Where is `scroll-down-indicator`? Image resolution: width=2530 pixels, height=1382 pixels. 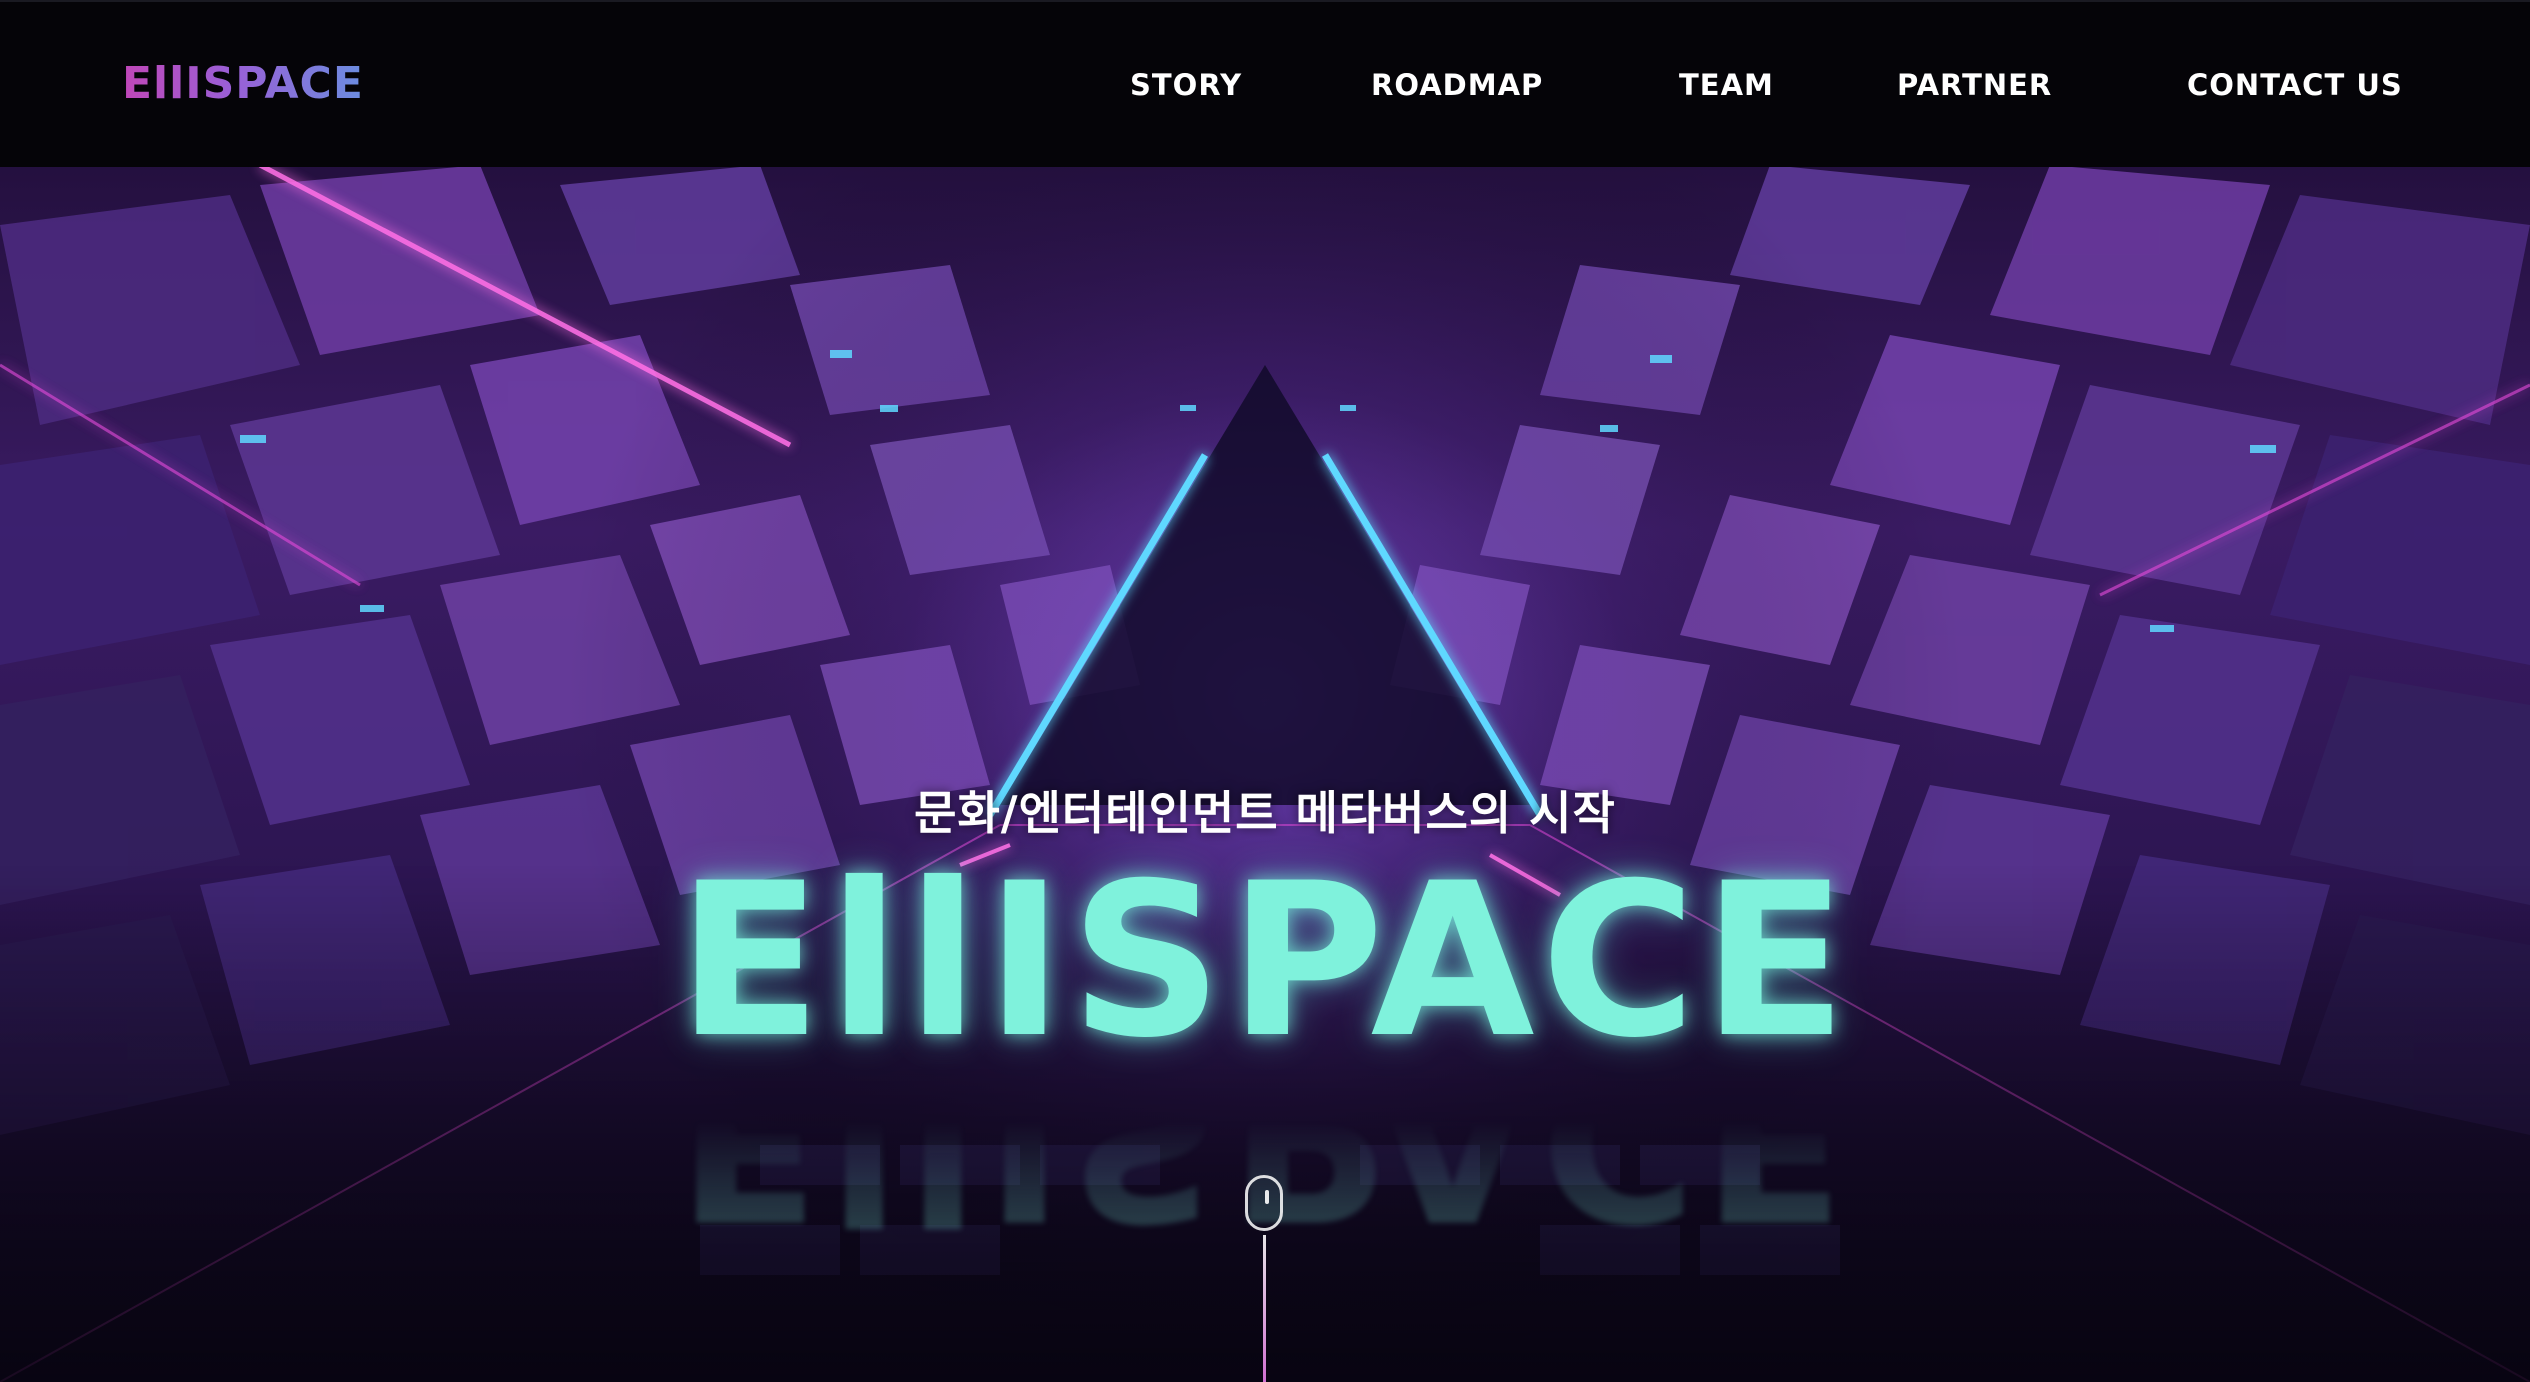 scroll-down-indicator is located at coordinates (1265, 1278).